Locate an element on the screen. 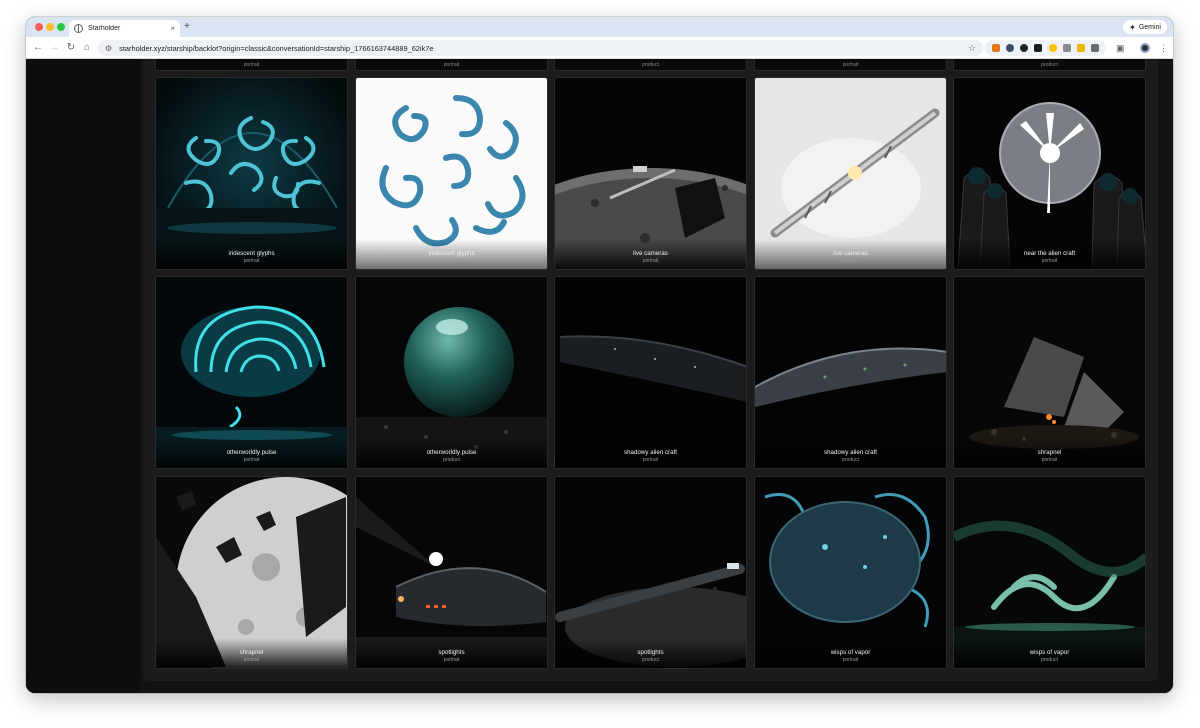 The image size is (1200, 728). card-caption: otherworldly pulse product is located at coordinates (451, 453).